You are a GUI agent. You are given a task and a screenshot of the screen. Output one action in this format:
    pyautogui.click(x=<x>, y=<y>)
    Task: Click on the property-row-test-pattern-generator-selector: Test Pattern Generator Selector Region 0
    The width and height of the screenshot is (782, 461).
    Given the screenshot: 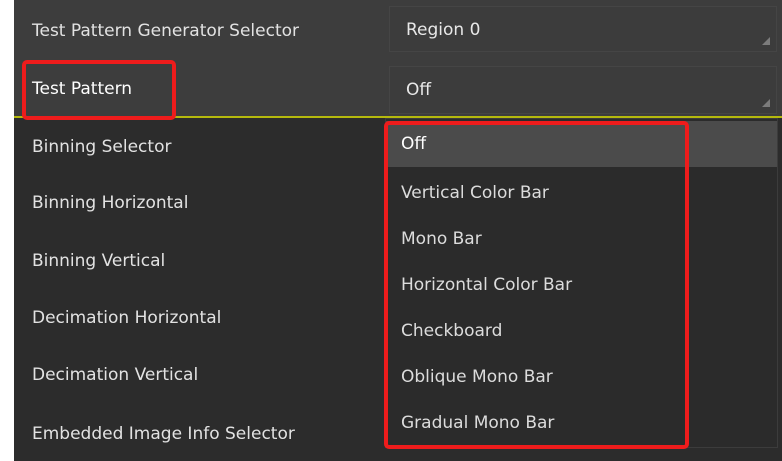 What is the action you would take?
    pyautogui.click(x=398, y=31)
    